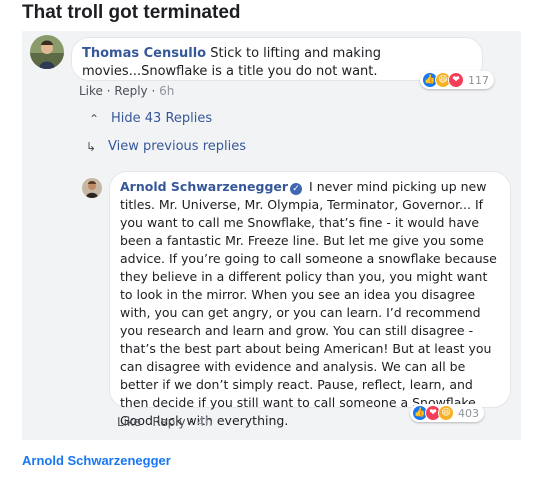 This screenshot has height=479, width=549. I want to click on haha-icon: 😆, so click(446, 413).